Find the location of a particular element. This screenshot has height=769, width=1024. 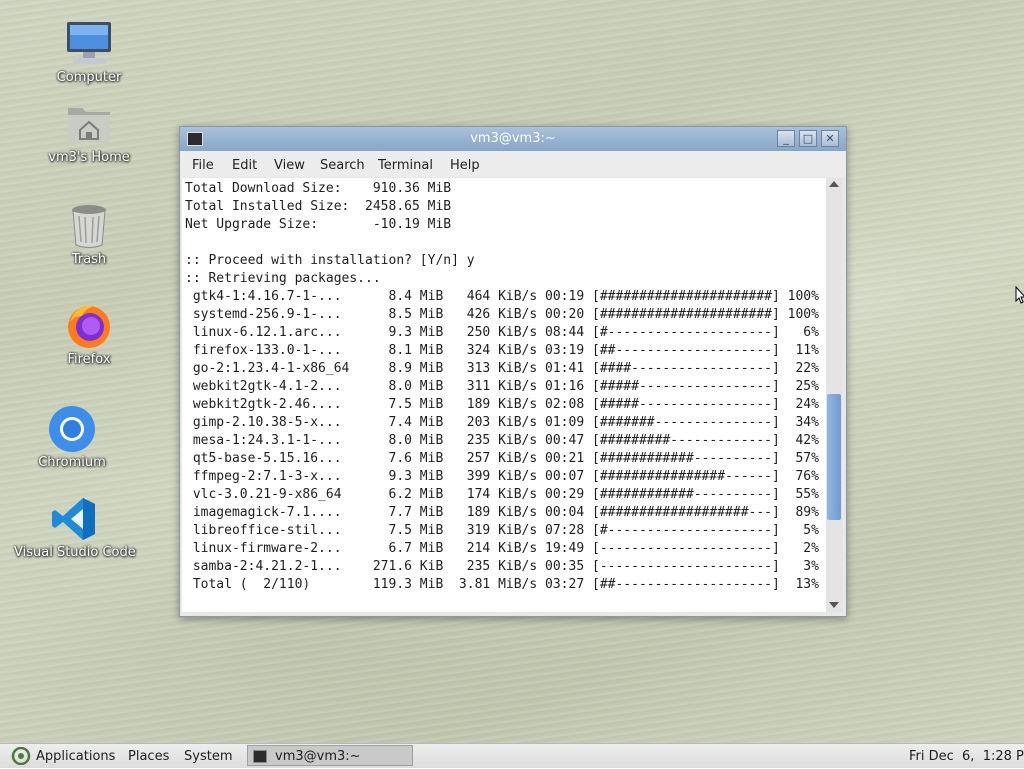

minimize-button: _ is located at coordinates (786, 138).